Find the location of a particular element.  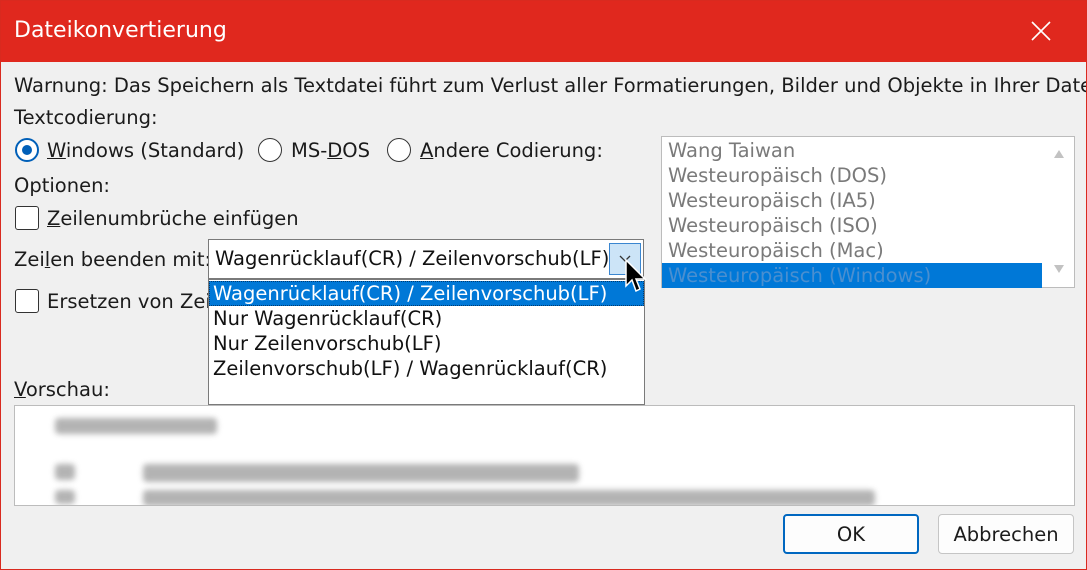

radio-msdos-label: MS-DOS is located at coordinates (330, 150).